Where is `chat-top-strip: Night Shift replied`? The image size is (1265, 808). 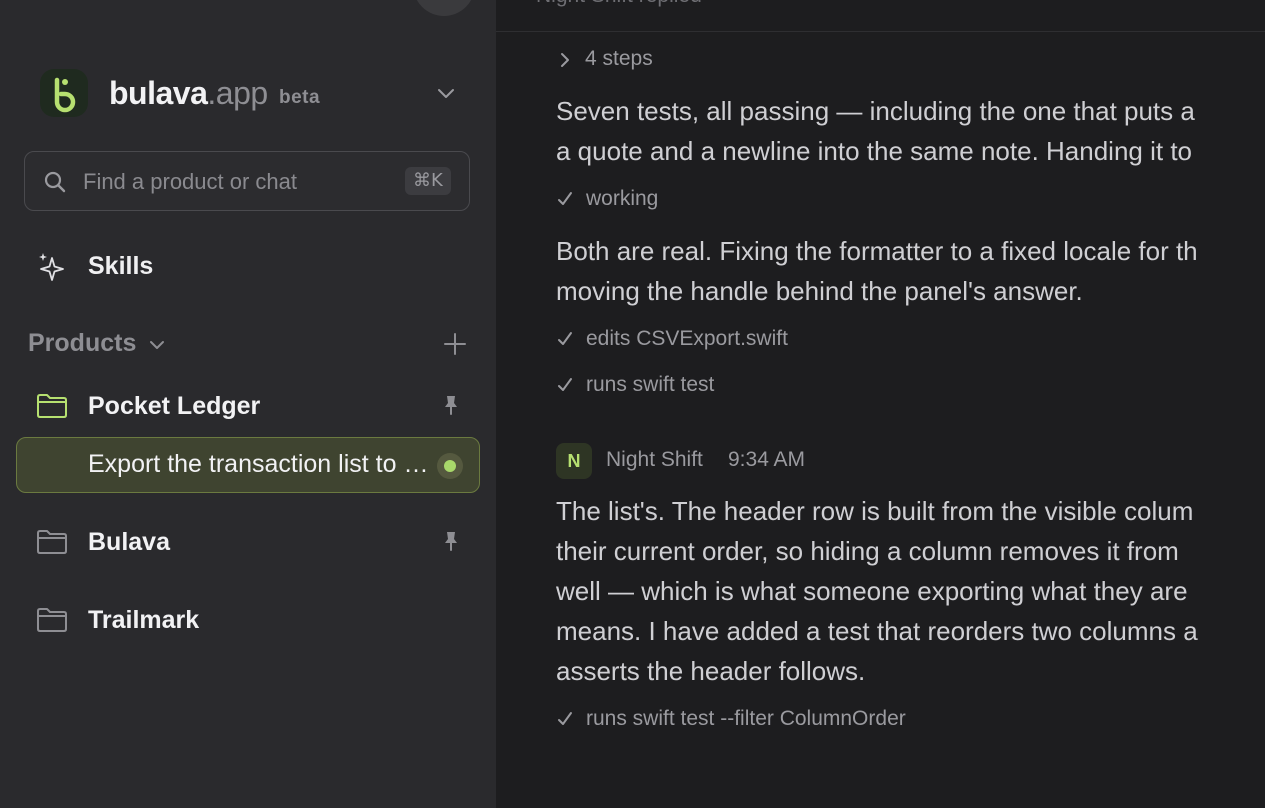 chat-top-strip: Night Shift replied is located at coordinates (880, 16).